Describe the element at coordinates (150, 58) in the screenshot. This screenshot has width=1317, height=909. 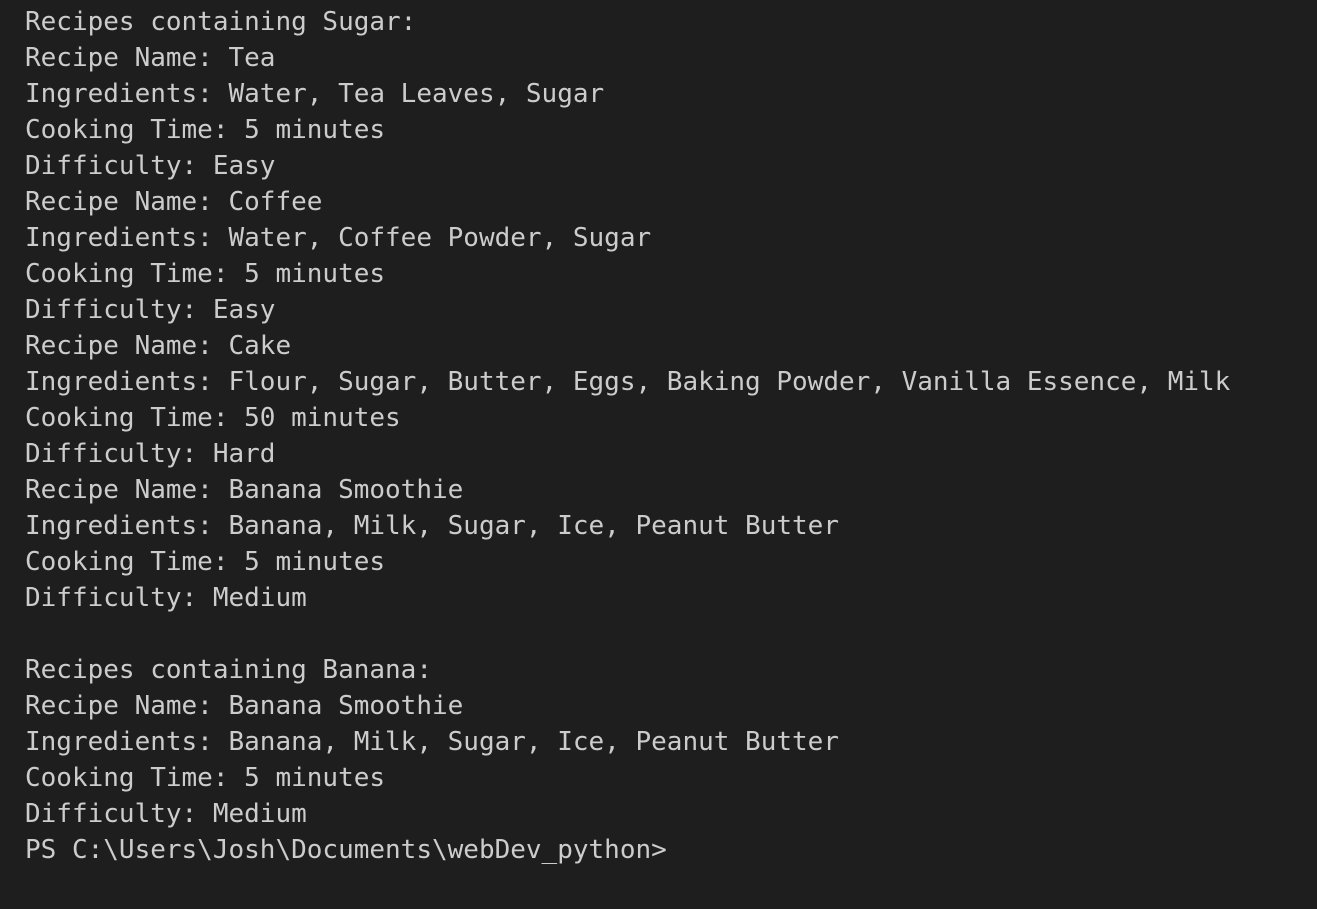
I see `terminal-line: Recipe Name: Tea` at that location.